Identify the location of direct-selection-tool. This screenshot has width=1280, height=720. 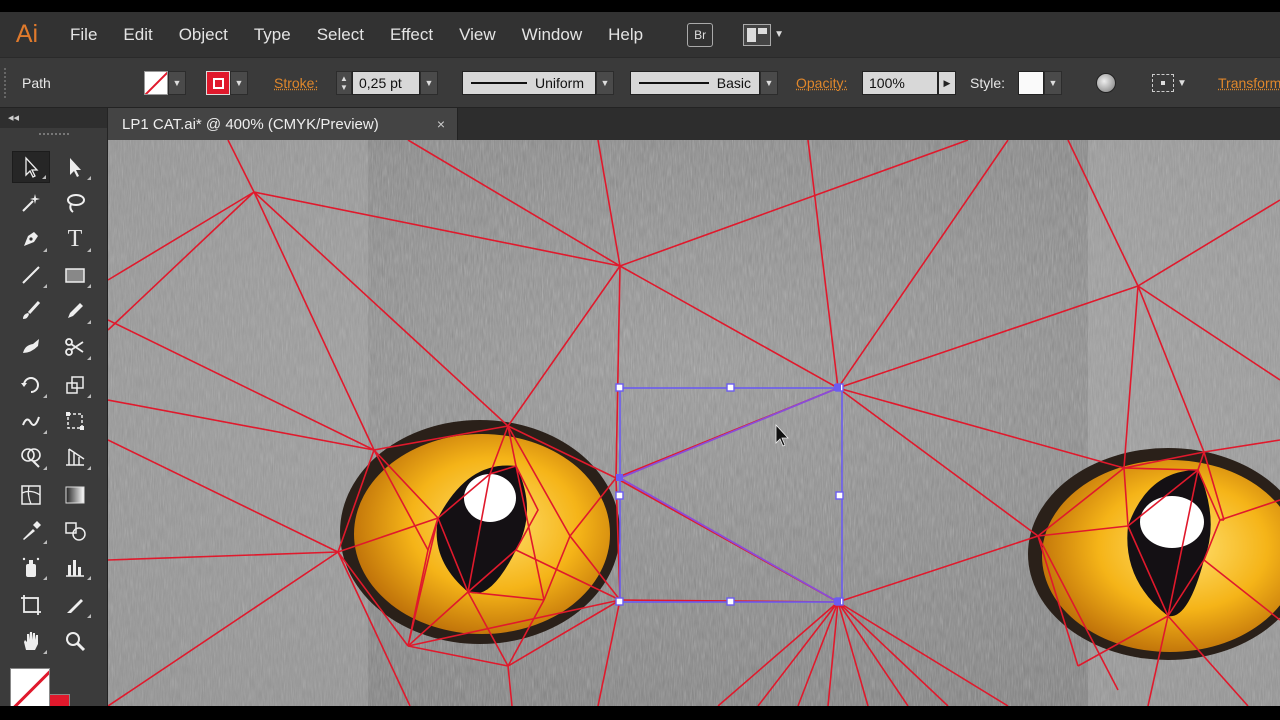
(75, 167).